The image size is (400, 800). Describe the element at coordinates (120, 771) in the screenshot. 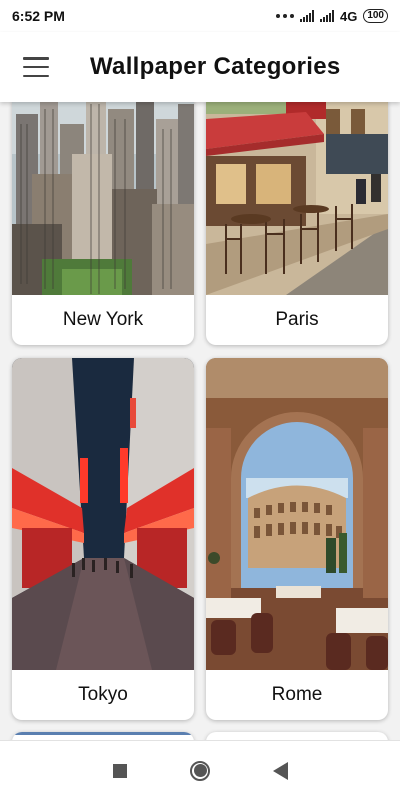

I see `recent-apps-icon` at that location.